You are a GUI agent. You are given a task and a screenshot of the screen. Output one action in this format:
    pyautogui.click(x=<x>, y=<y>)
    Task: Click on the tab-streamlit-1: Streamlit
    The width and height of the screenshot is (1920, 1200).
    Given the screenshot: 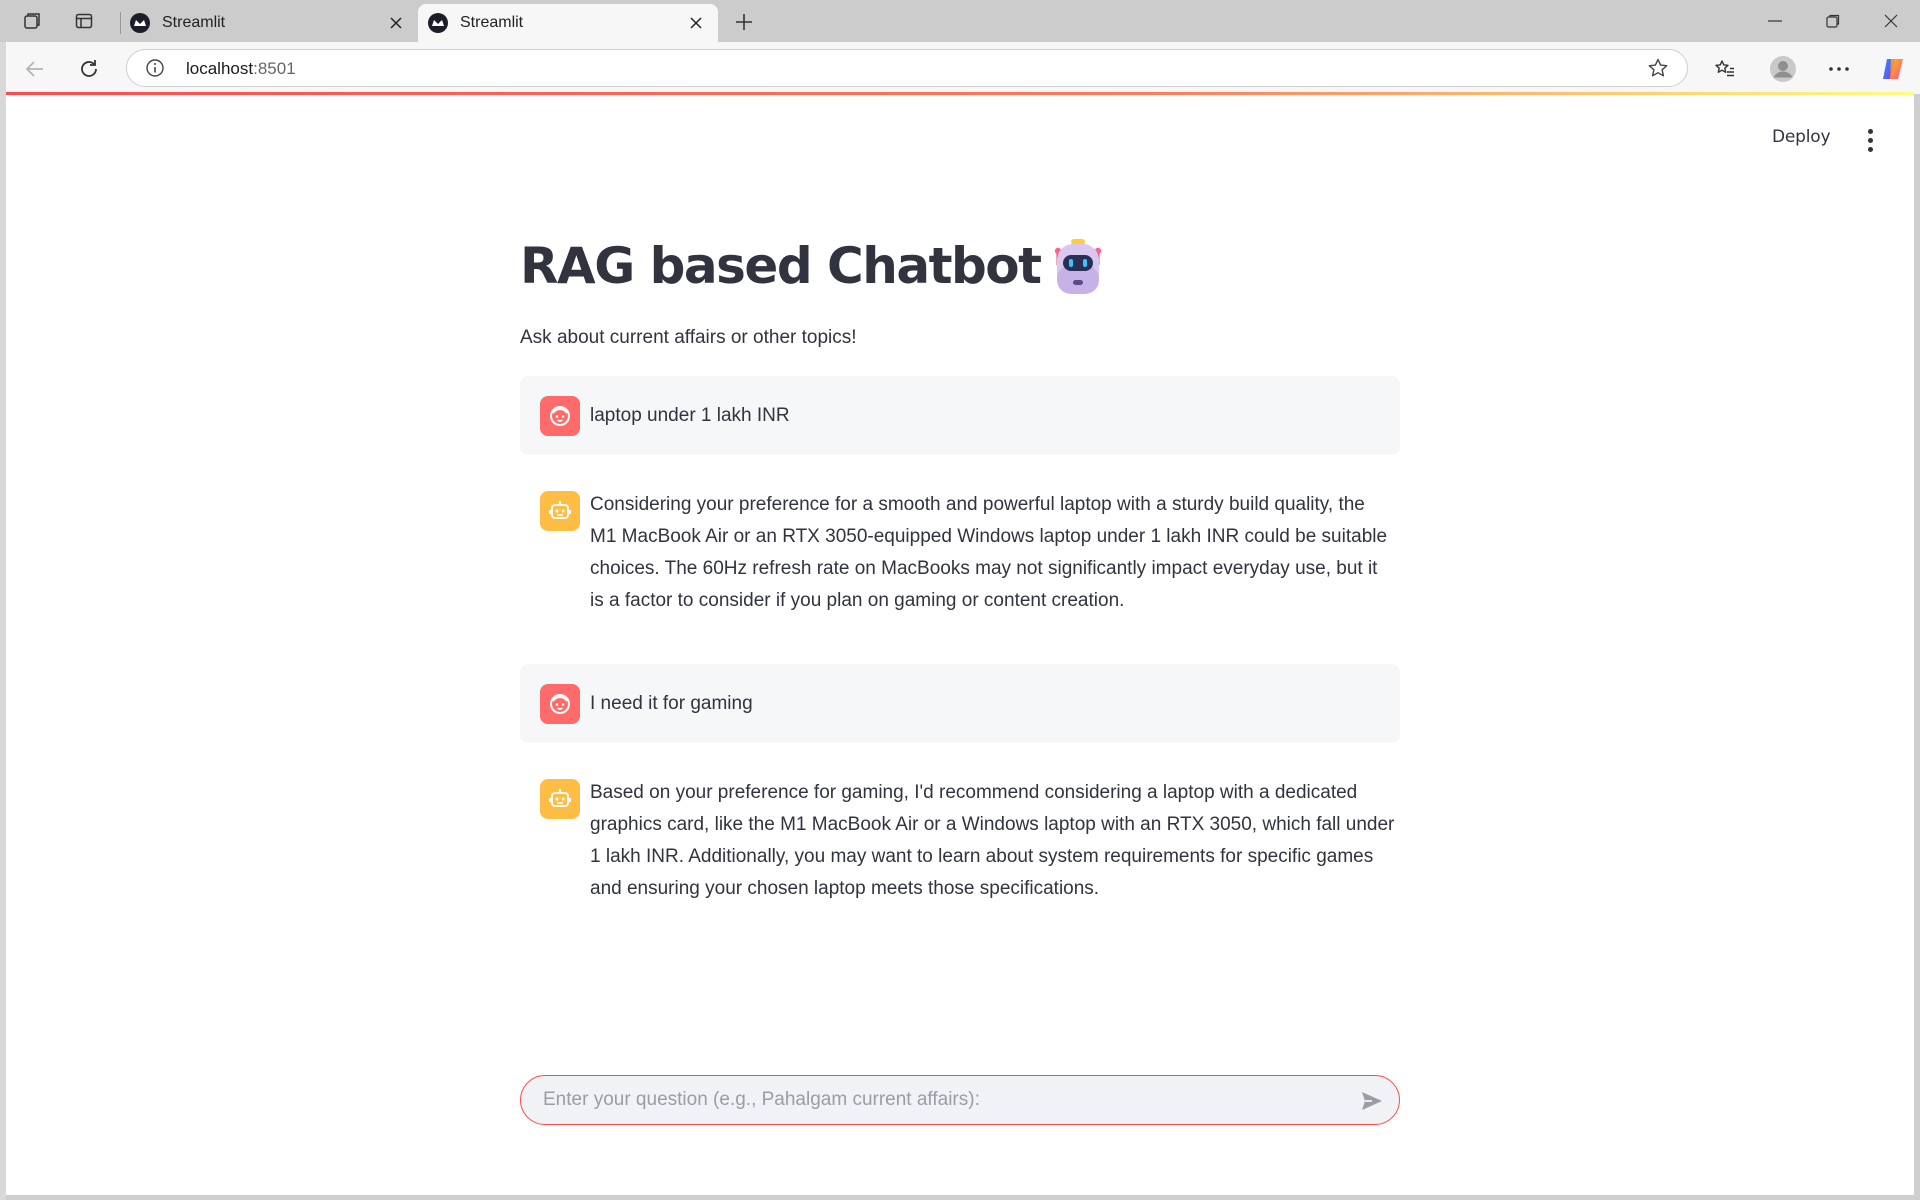 What is the action you would take?
    pyautogui.click(x=269, y=23)
    